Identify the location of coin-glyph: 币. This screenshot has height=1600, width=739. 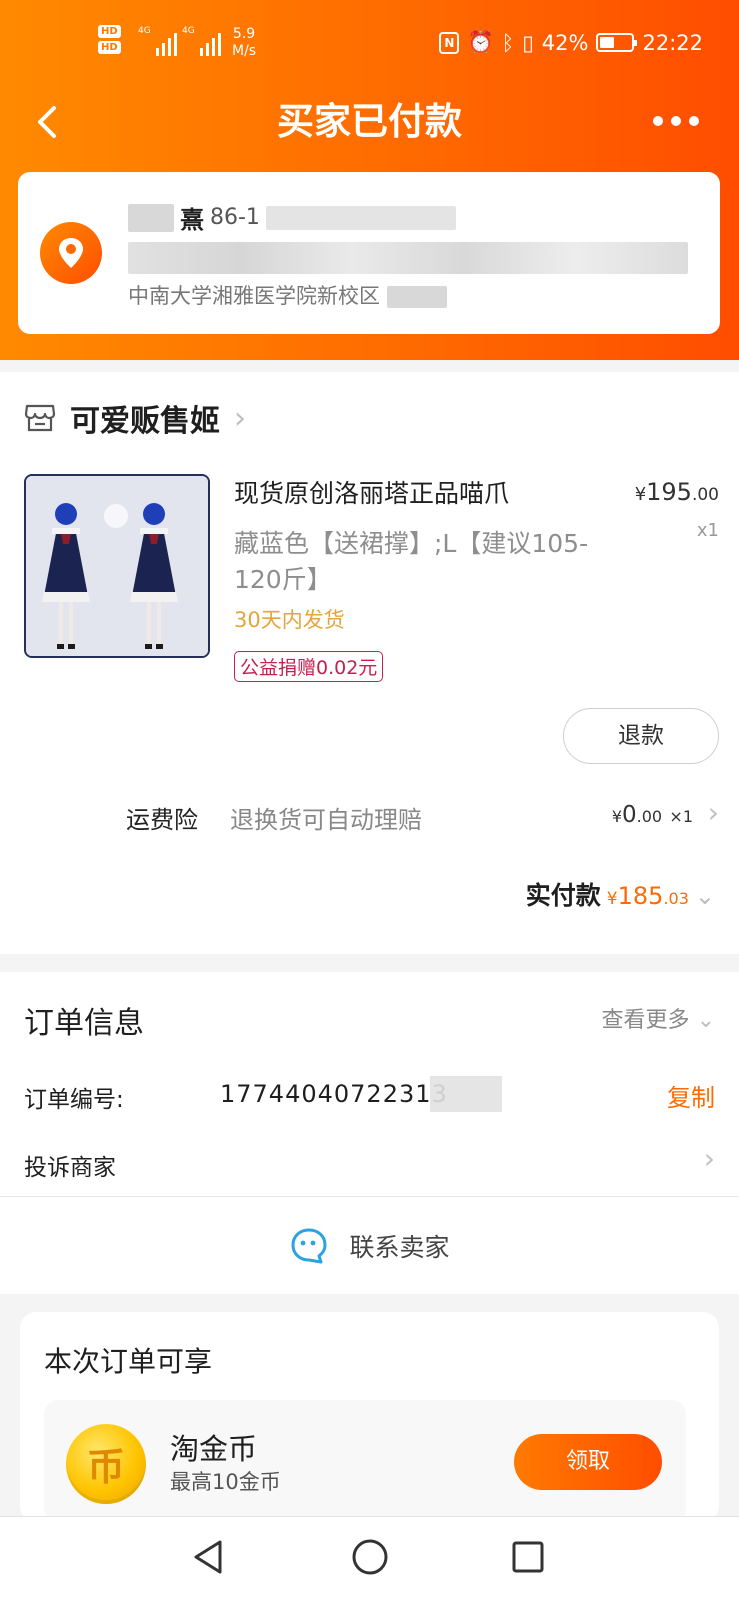
(105, 1467).